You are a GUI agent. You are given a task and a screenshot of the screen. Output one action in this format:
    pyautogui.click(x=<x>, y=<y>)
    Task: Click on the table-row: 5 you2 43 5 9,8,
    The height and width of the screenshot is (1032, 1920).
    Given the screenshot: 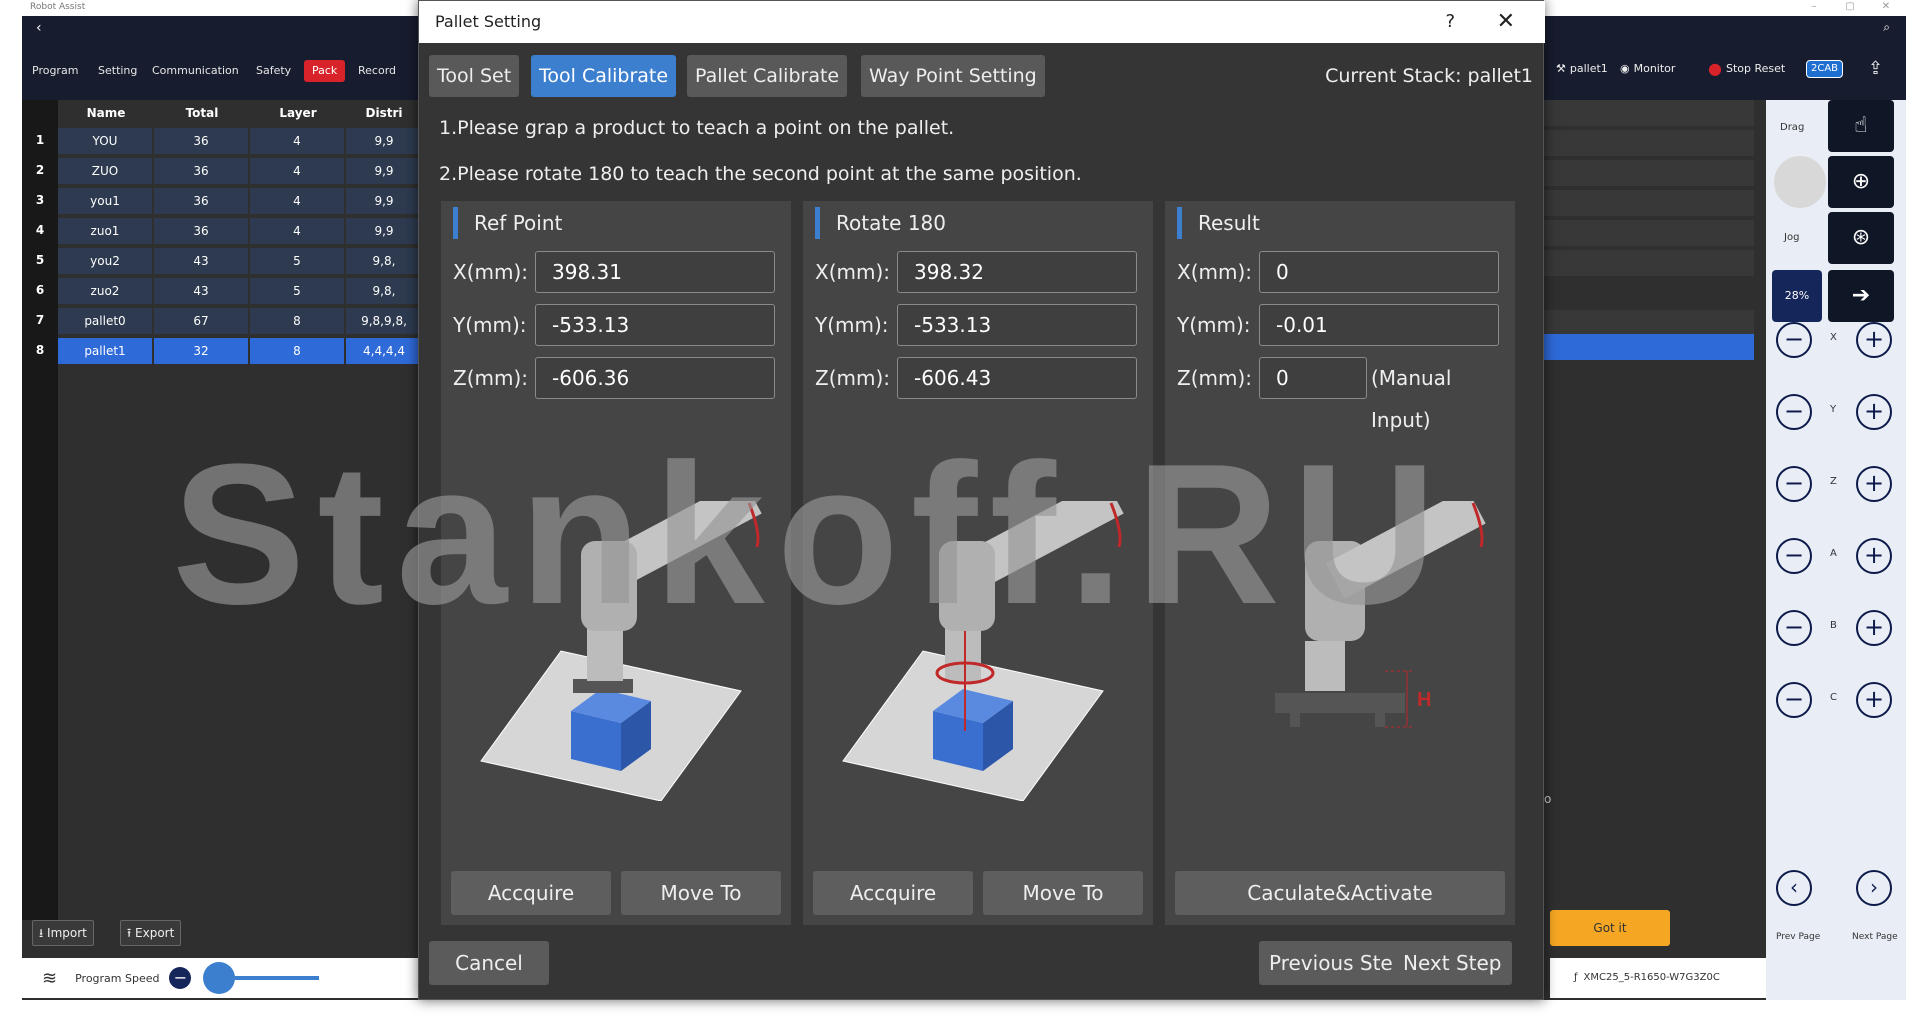 What is the action you would take?
    pyautogui.click(x=222, y=260)
    